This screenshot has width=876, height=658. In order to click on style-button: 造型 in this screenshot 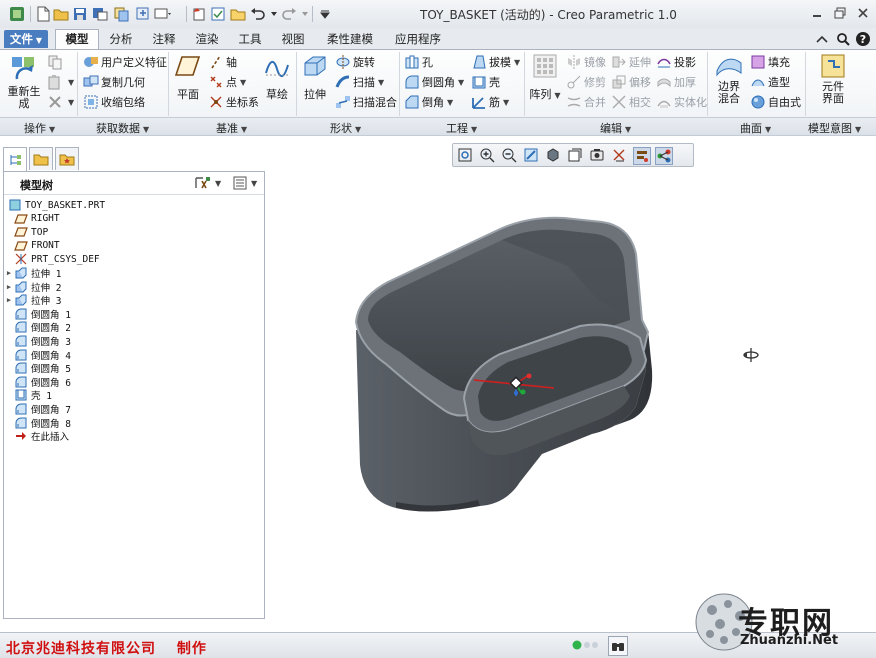, I will do `click(770, 82)`.